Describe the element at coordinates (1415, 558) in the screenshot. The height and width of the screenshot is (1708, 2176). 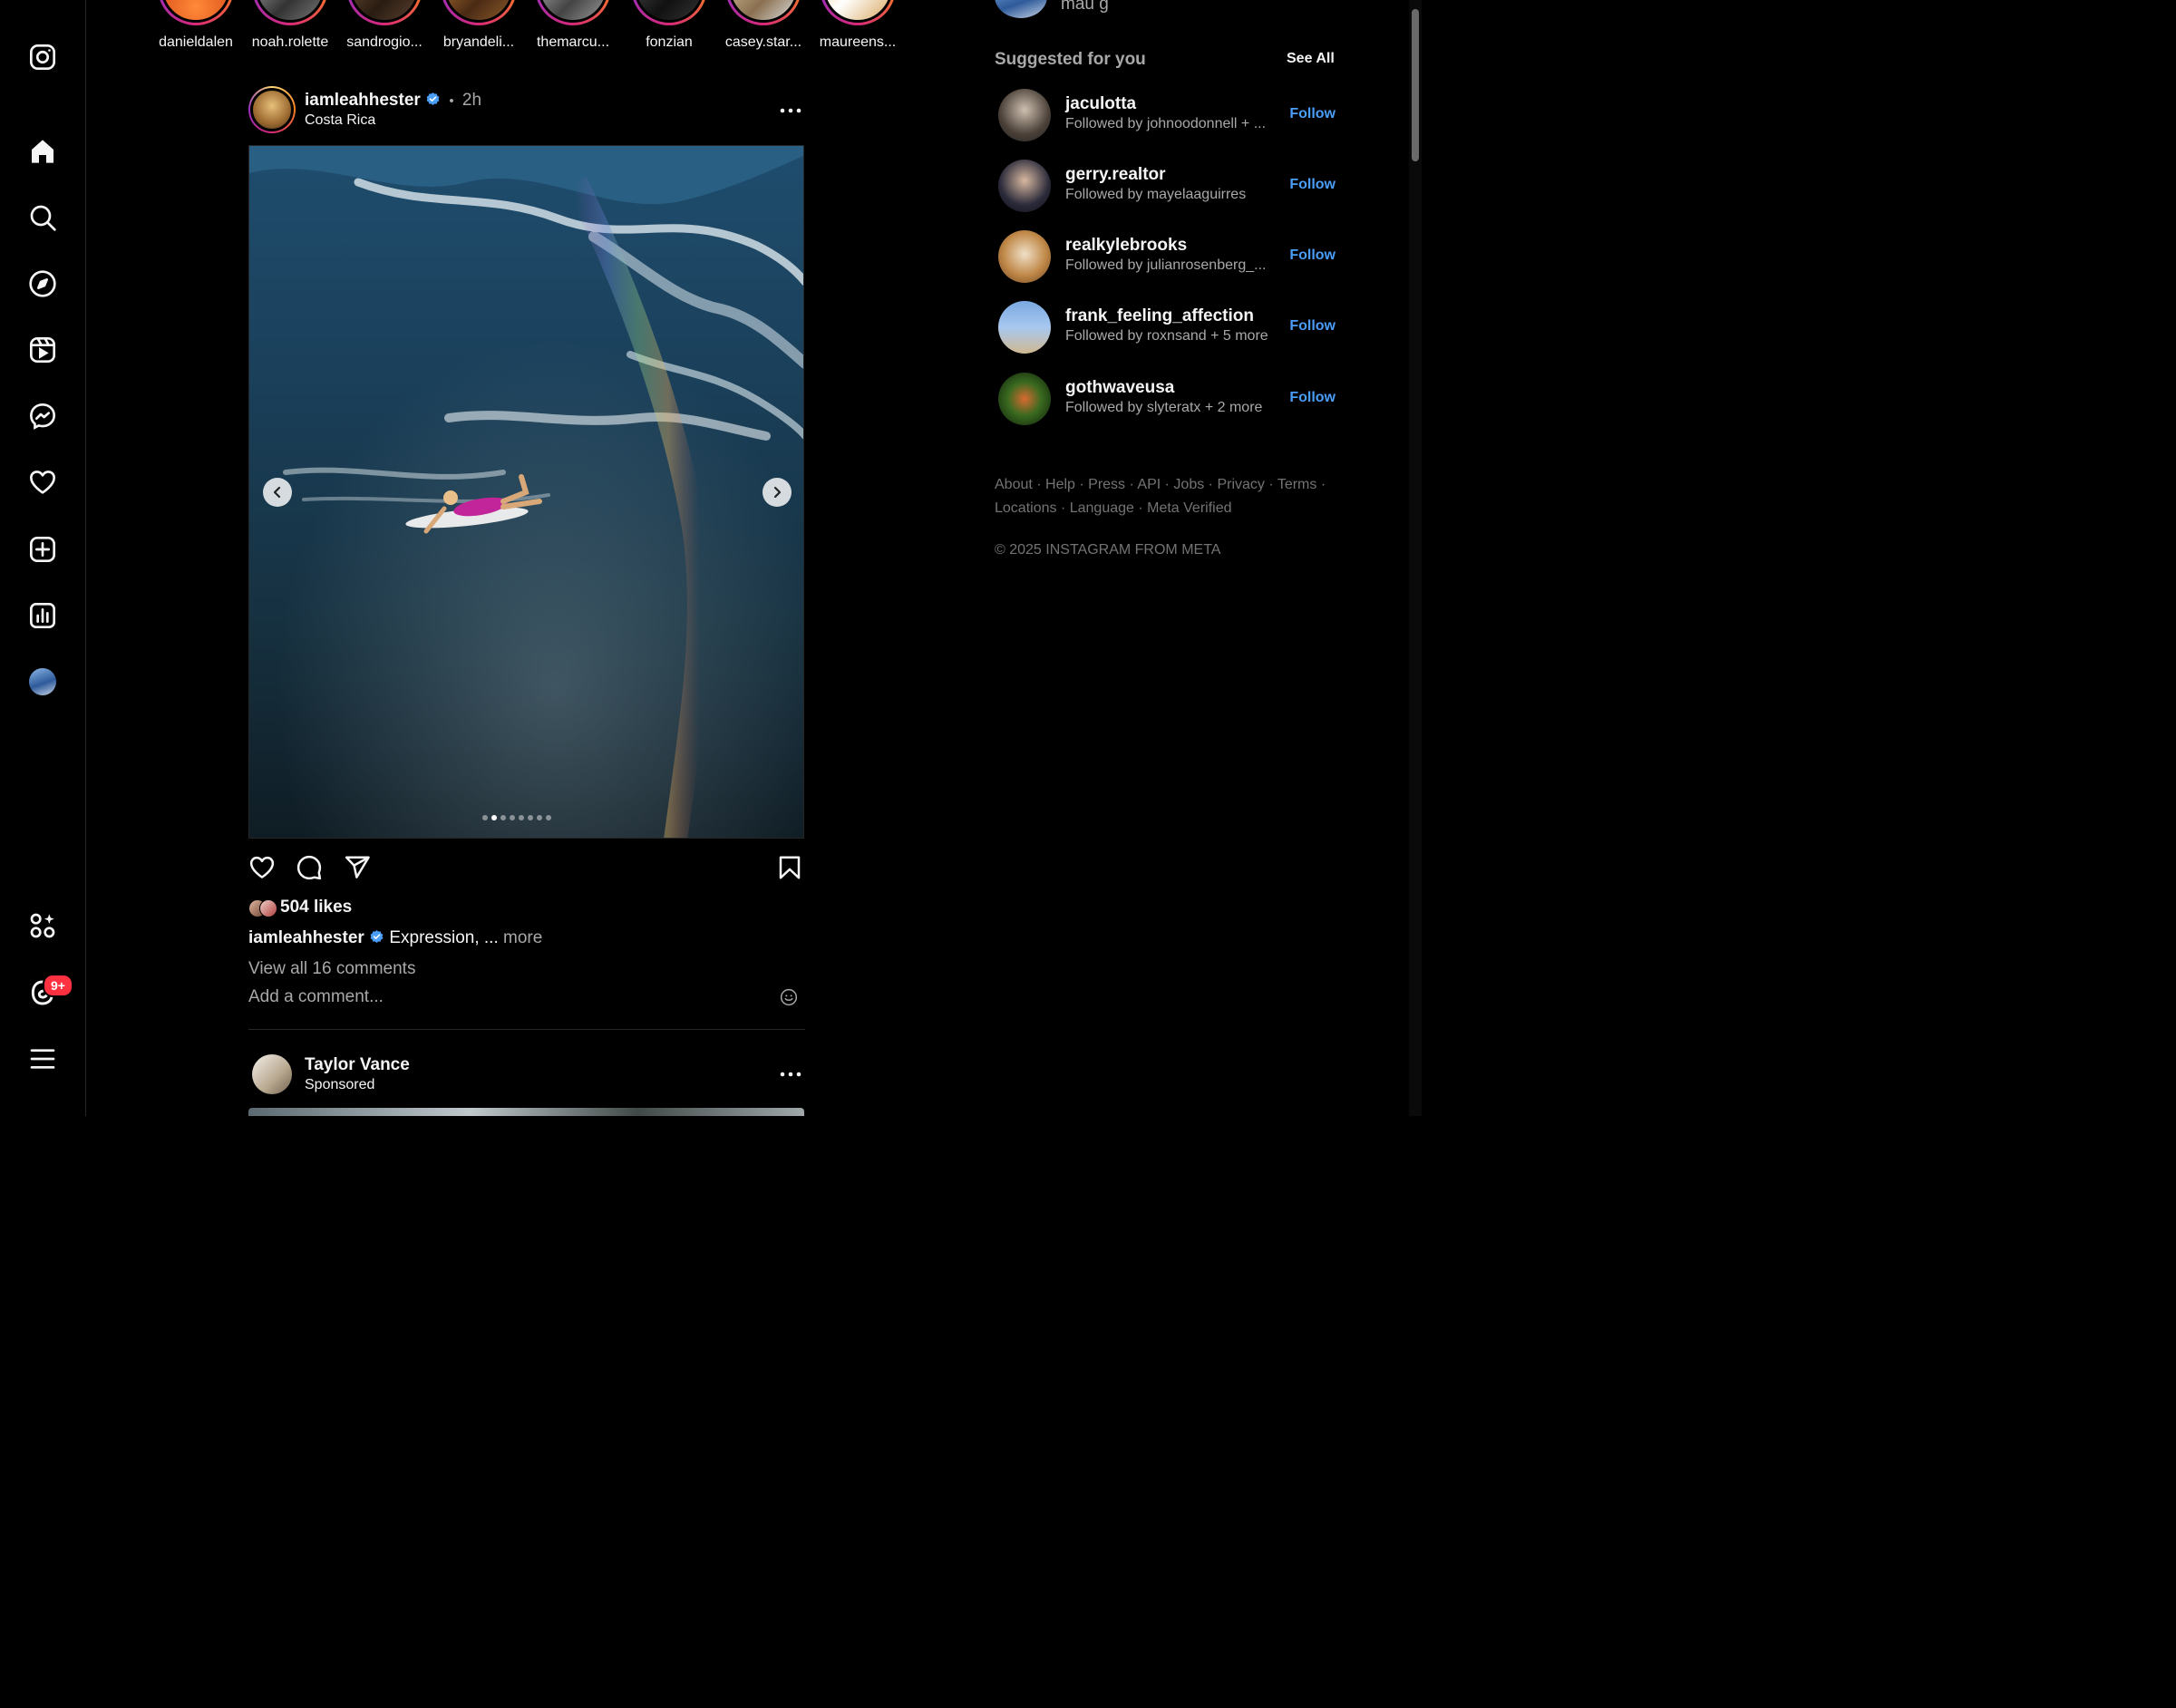
I see `scrollbar-track` at that location.